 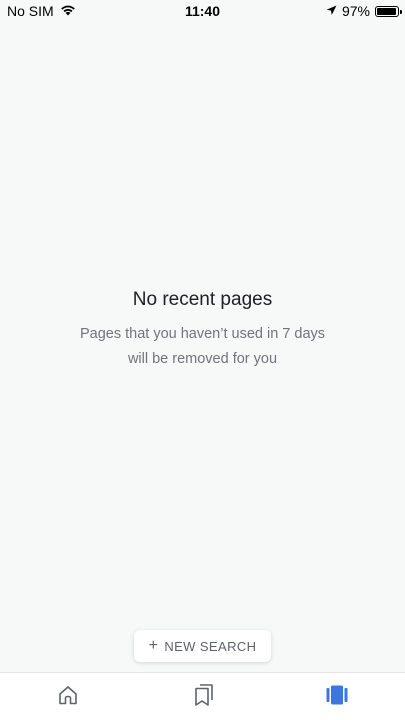 I want to click on collections-icon, so click(x=204, y=697).